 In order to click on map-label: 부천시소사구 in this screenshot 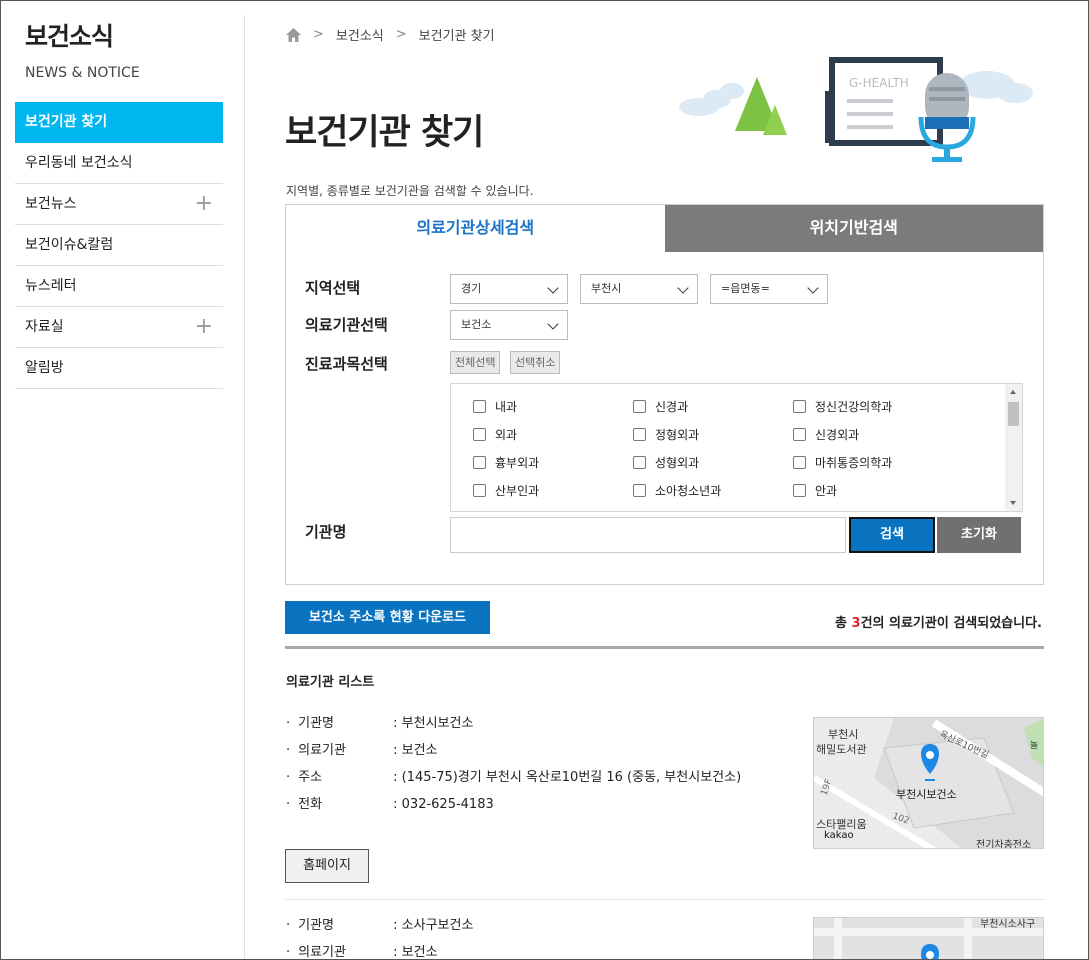, I will do `click(1007, 924)`.